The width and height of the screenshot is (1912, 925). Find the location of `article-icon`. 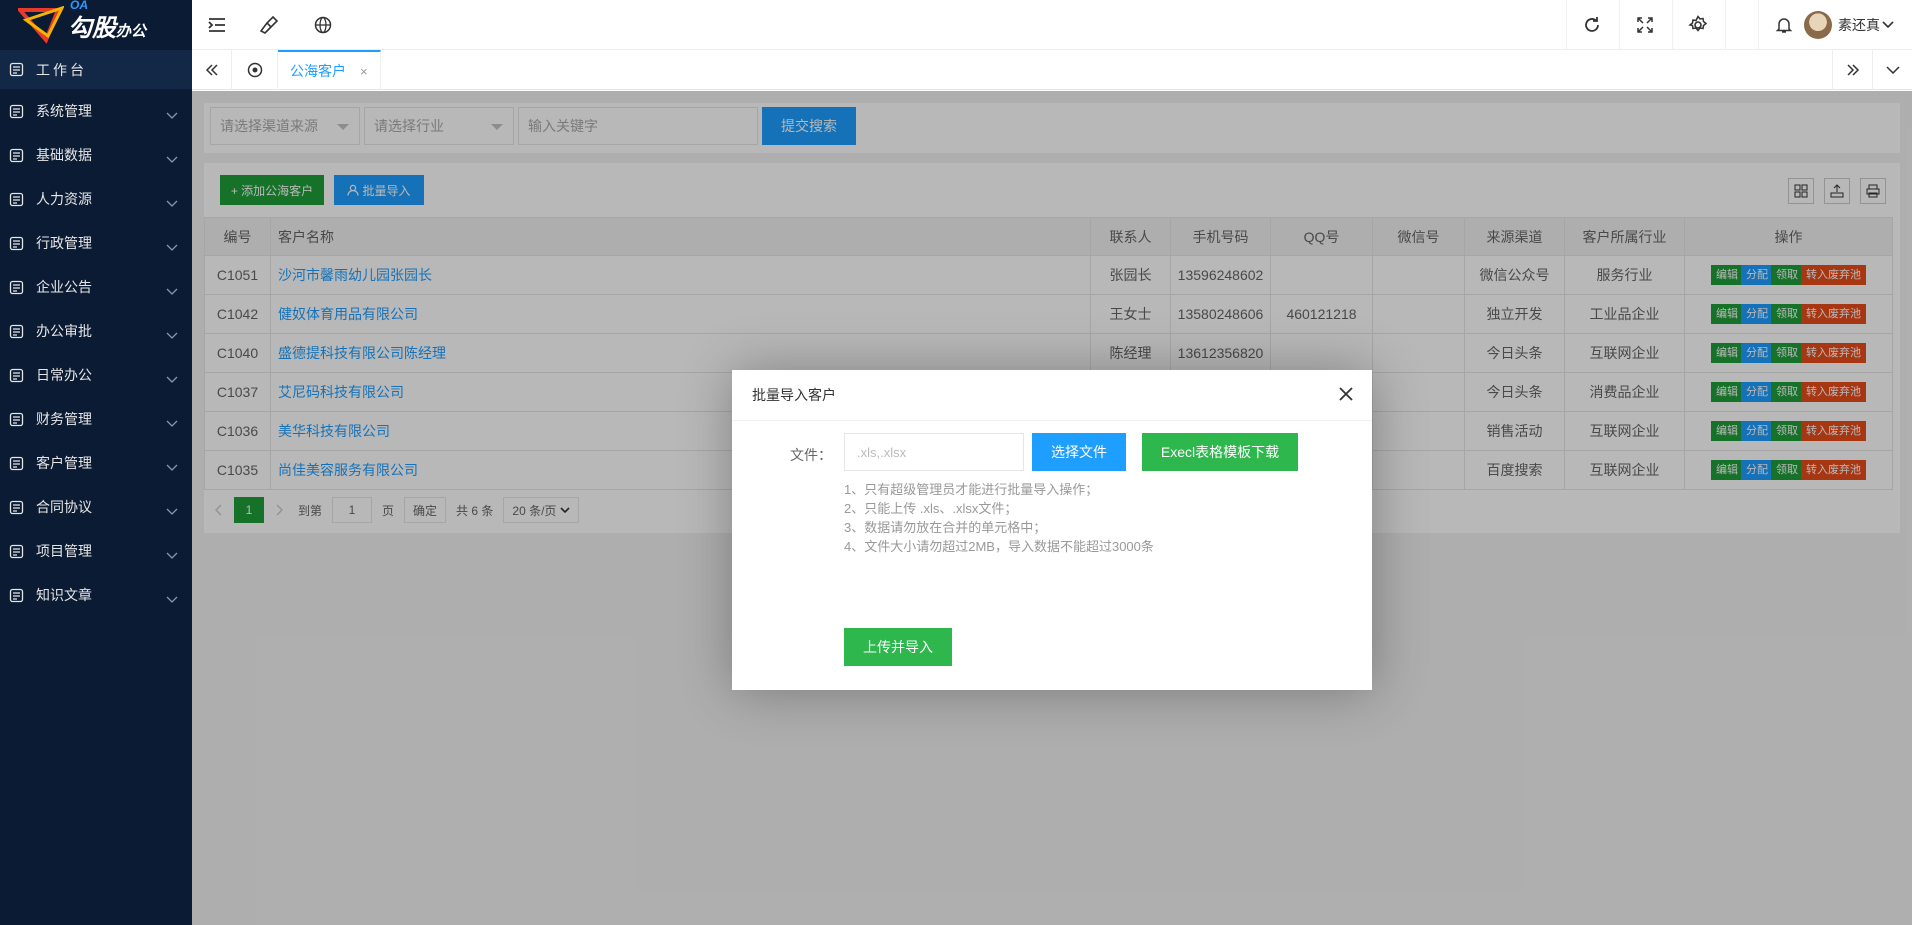

article-icon is located at coordinates (16, 595).